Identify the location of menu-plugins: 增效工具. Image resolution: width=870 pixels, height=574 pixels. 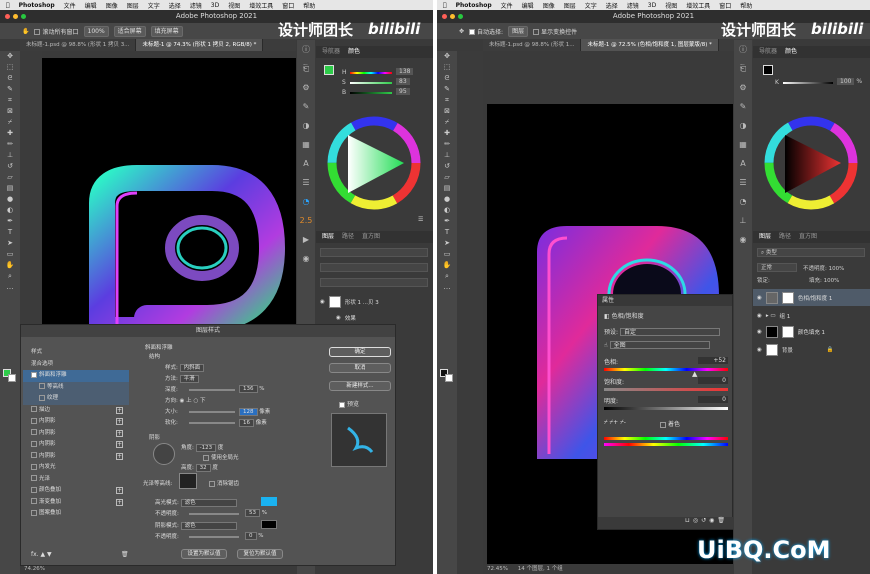
(261, 5).